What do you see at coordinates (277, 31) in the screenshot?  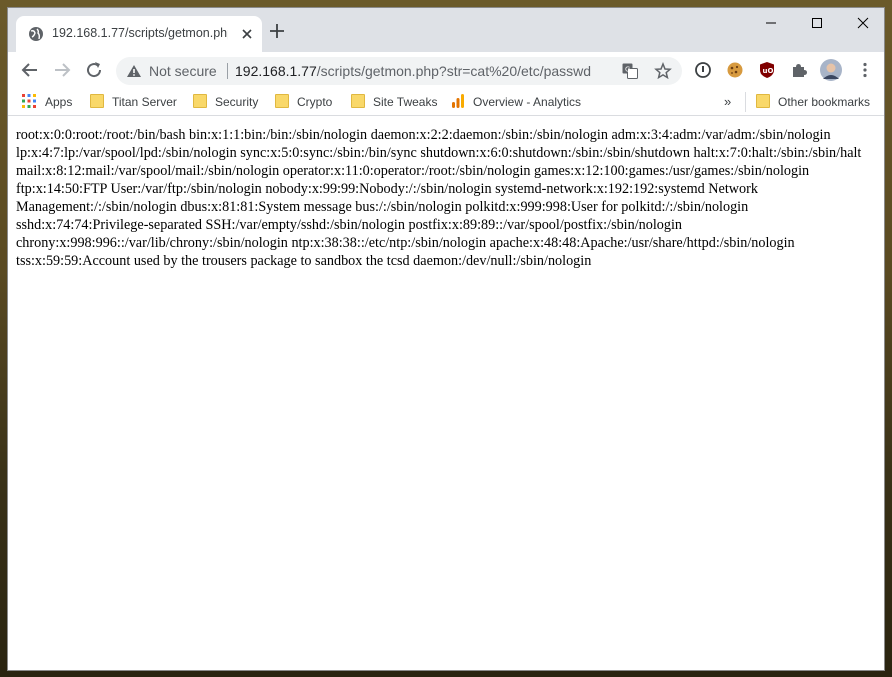 I see `new-tab-icon` at bounding box center [277, 31].